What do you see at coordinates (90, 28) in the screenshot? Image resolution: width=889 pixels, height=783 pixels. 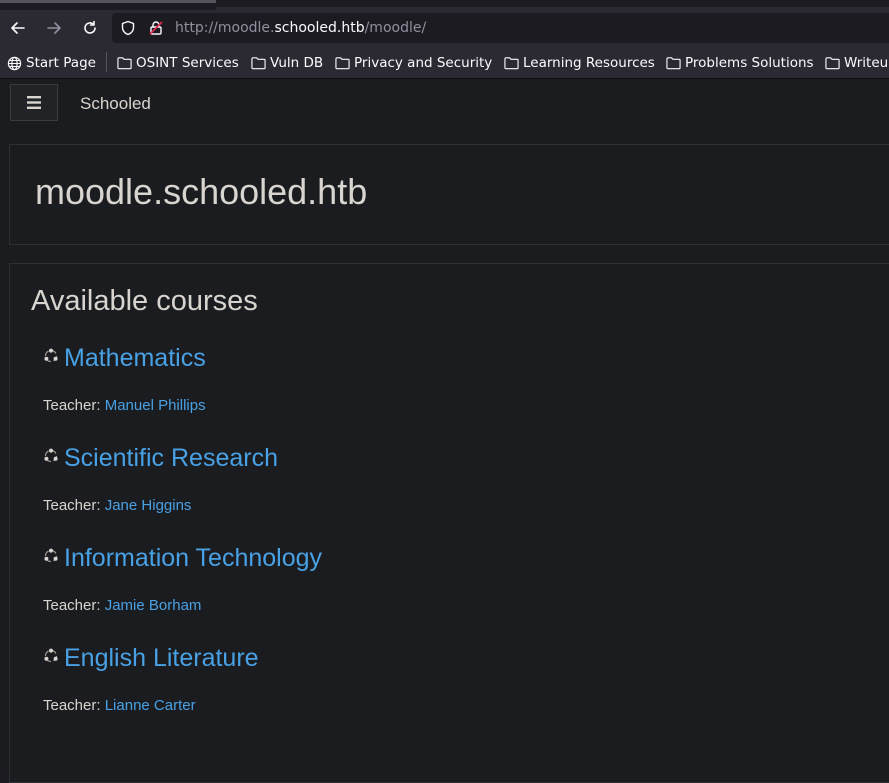 I see `reload-icon` at bounding box center [90, 28].